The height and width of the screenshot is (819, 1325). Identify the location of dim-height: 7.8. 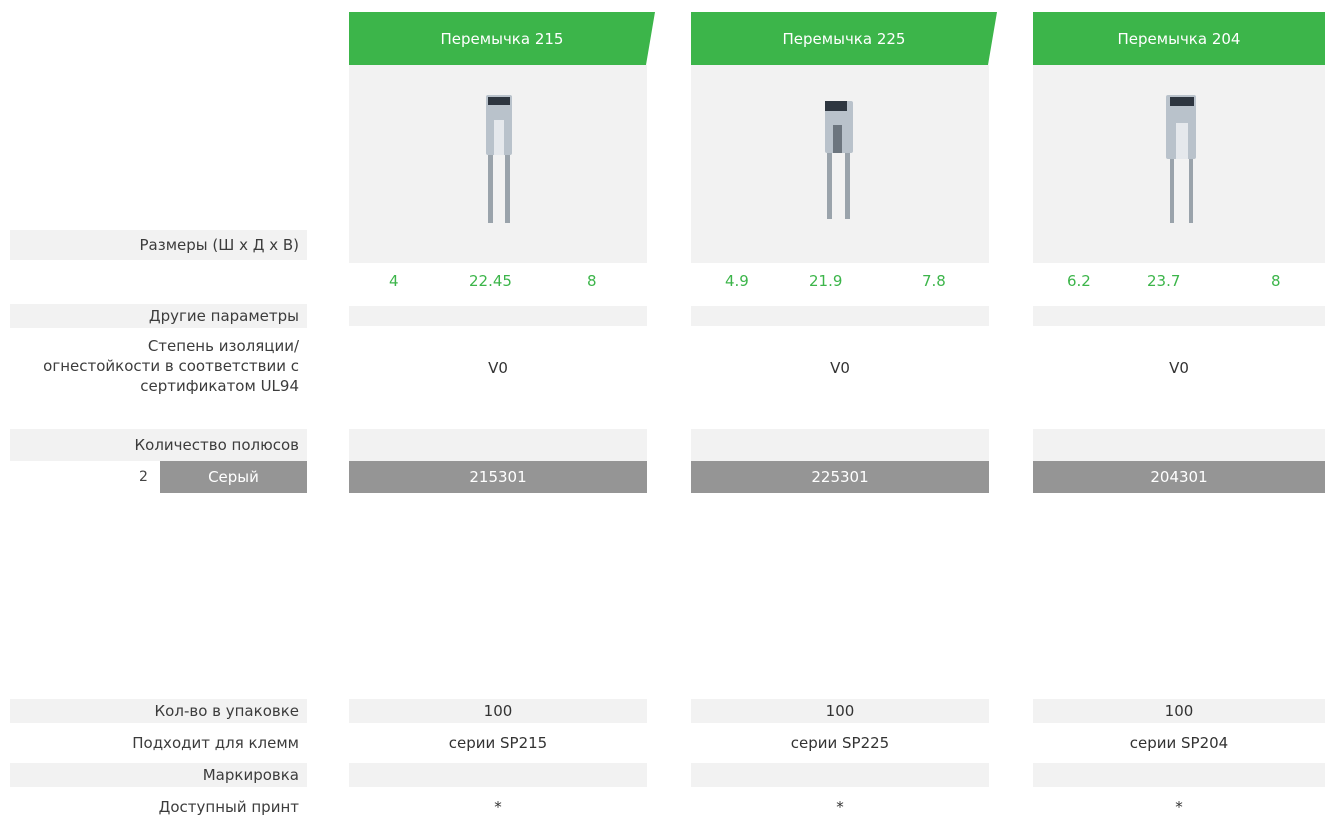
(934, 281).